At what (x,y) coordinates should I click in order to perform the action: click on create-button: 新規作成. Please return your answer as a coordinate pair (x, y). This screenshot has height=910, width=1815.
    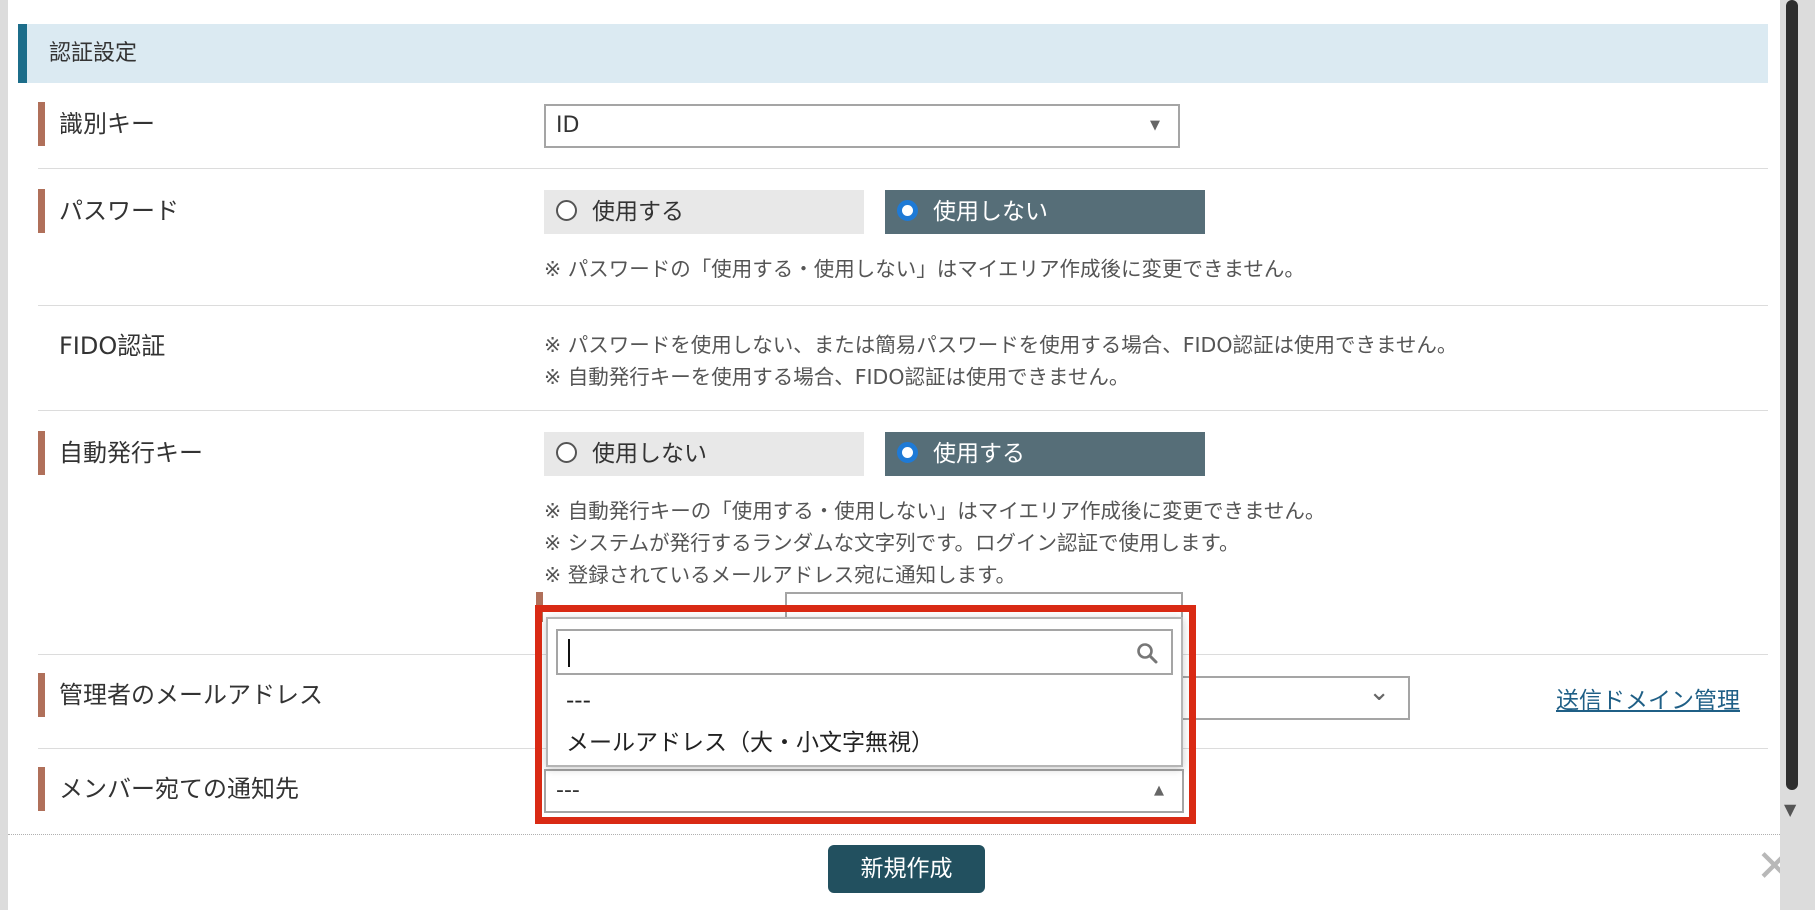
    Looking at the image, I should click on (906, 869).